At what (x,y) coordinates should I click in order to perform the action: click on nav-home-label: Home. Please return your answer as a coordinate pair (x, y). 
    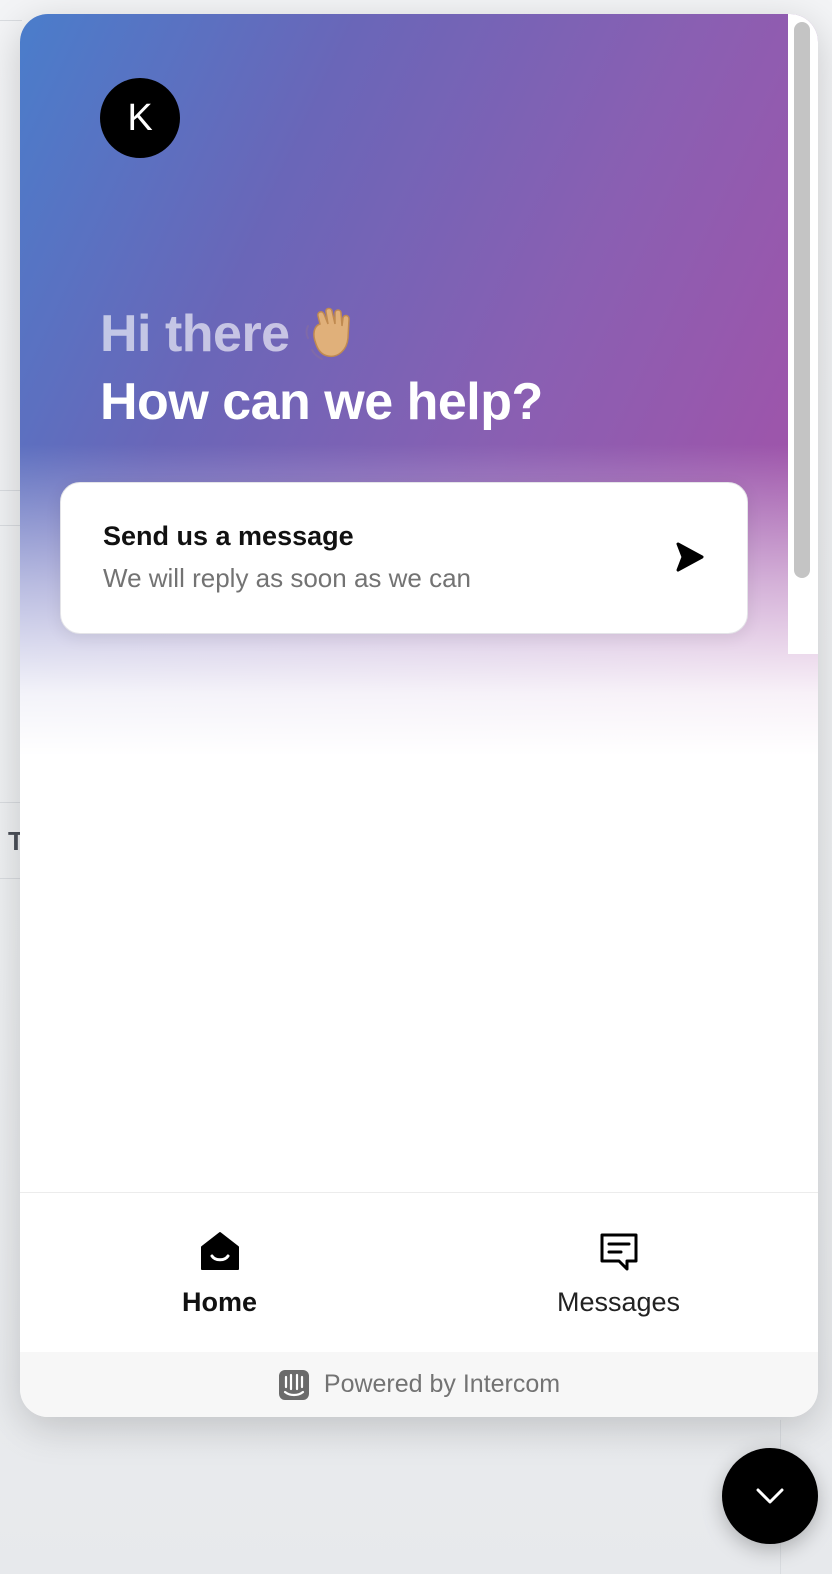
    Looking at the image, I should click on (219, 1302).